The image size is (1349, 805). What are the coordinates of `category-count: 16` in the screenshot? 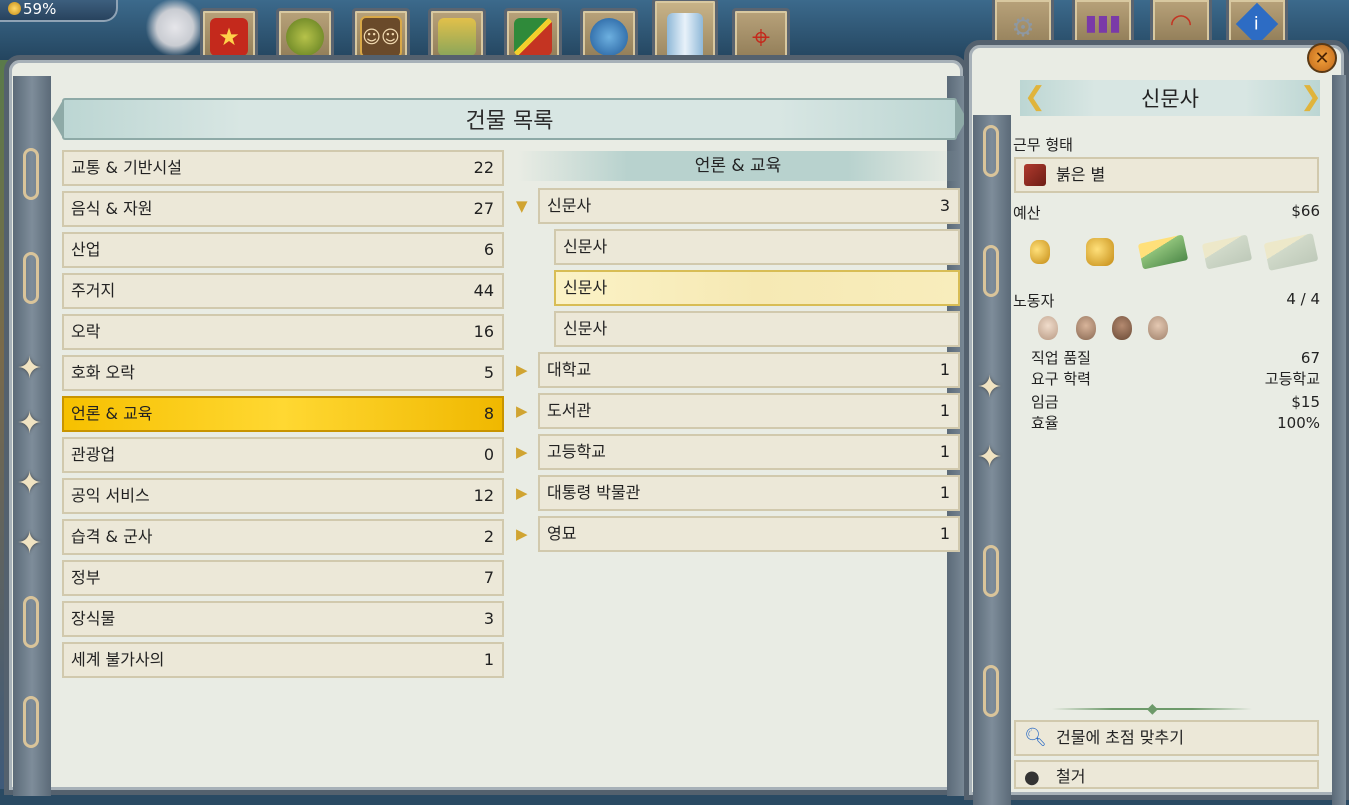 It's located at (483, 331).